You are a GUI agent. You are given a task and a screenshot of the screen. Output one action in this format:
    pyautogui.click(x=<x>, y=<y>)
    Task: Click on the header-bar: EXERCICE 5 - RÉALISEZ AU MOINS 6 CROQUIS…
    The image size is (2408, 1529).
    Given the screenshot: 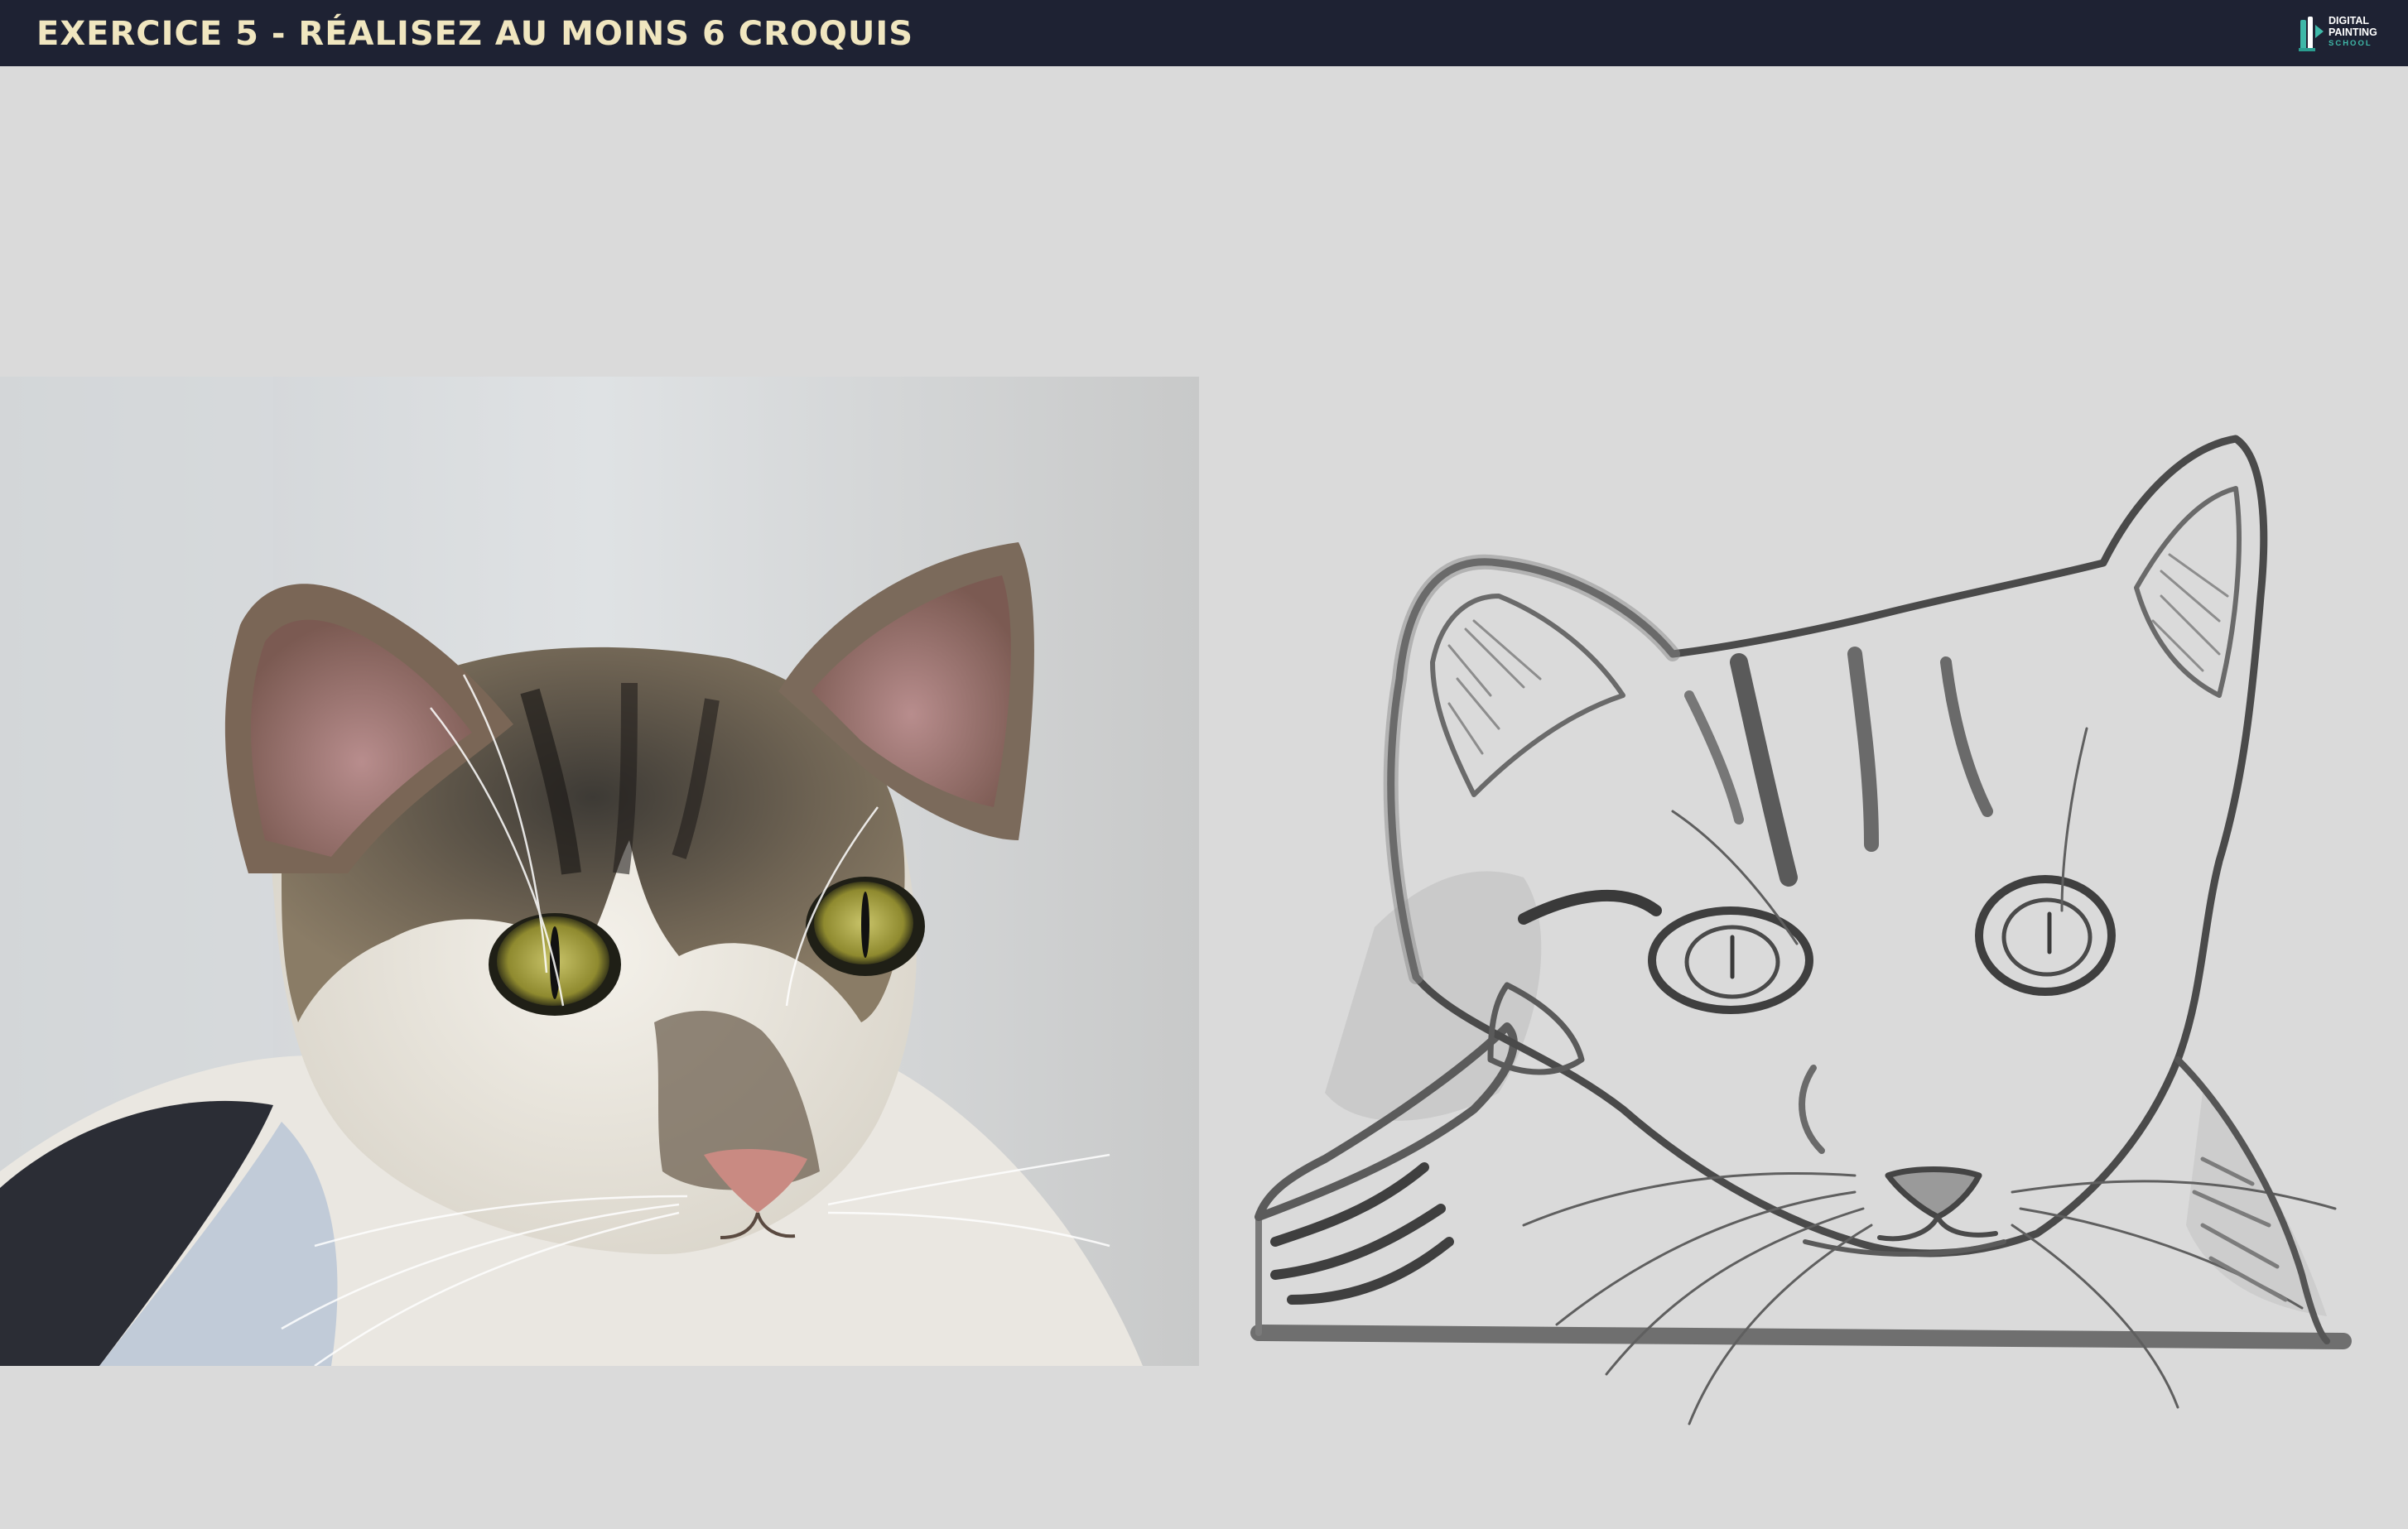 What is the action you would take?
    pyautogui.click(x=1204, y=33)
    